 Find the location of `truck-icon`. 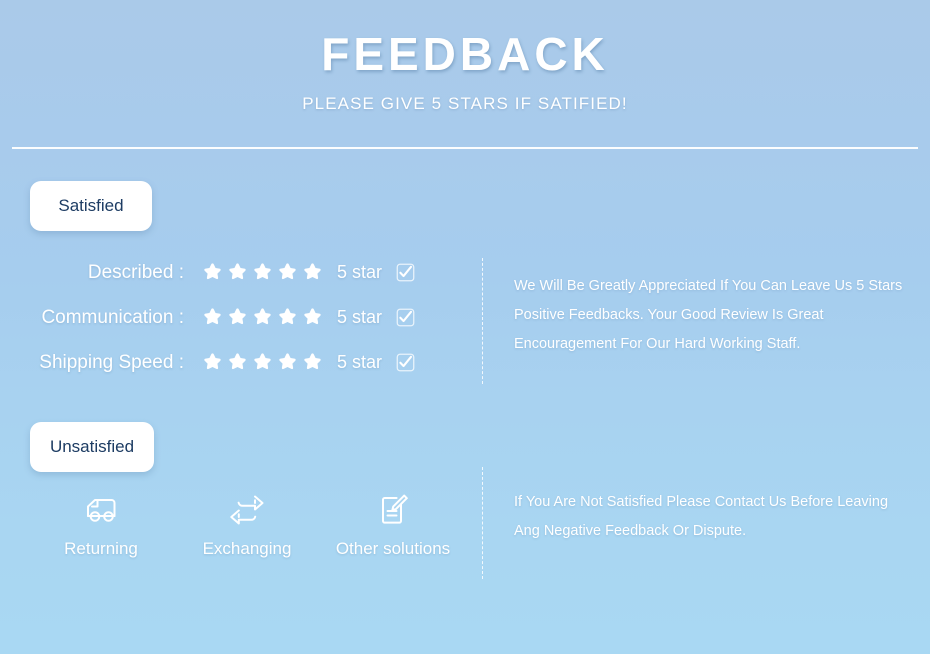

truck-icon is located at coordinates (101, 510).